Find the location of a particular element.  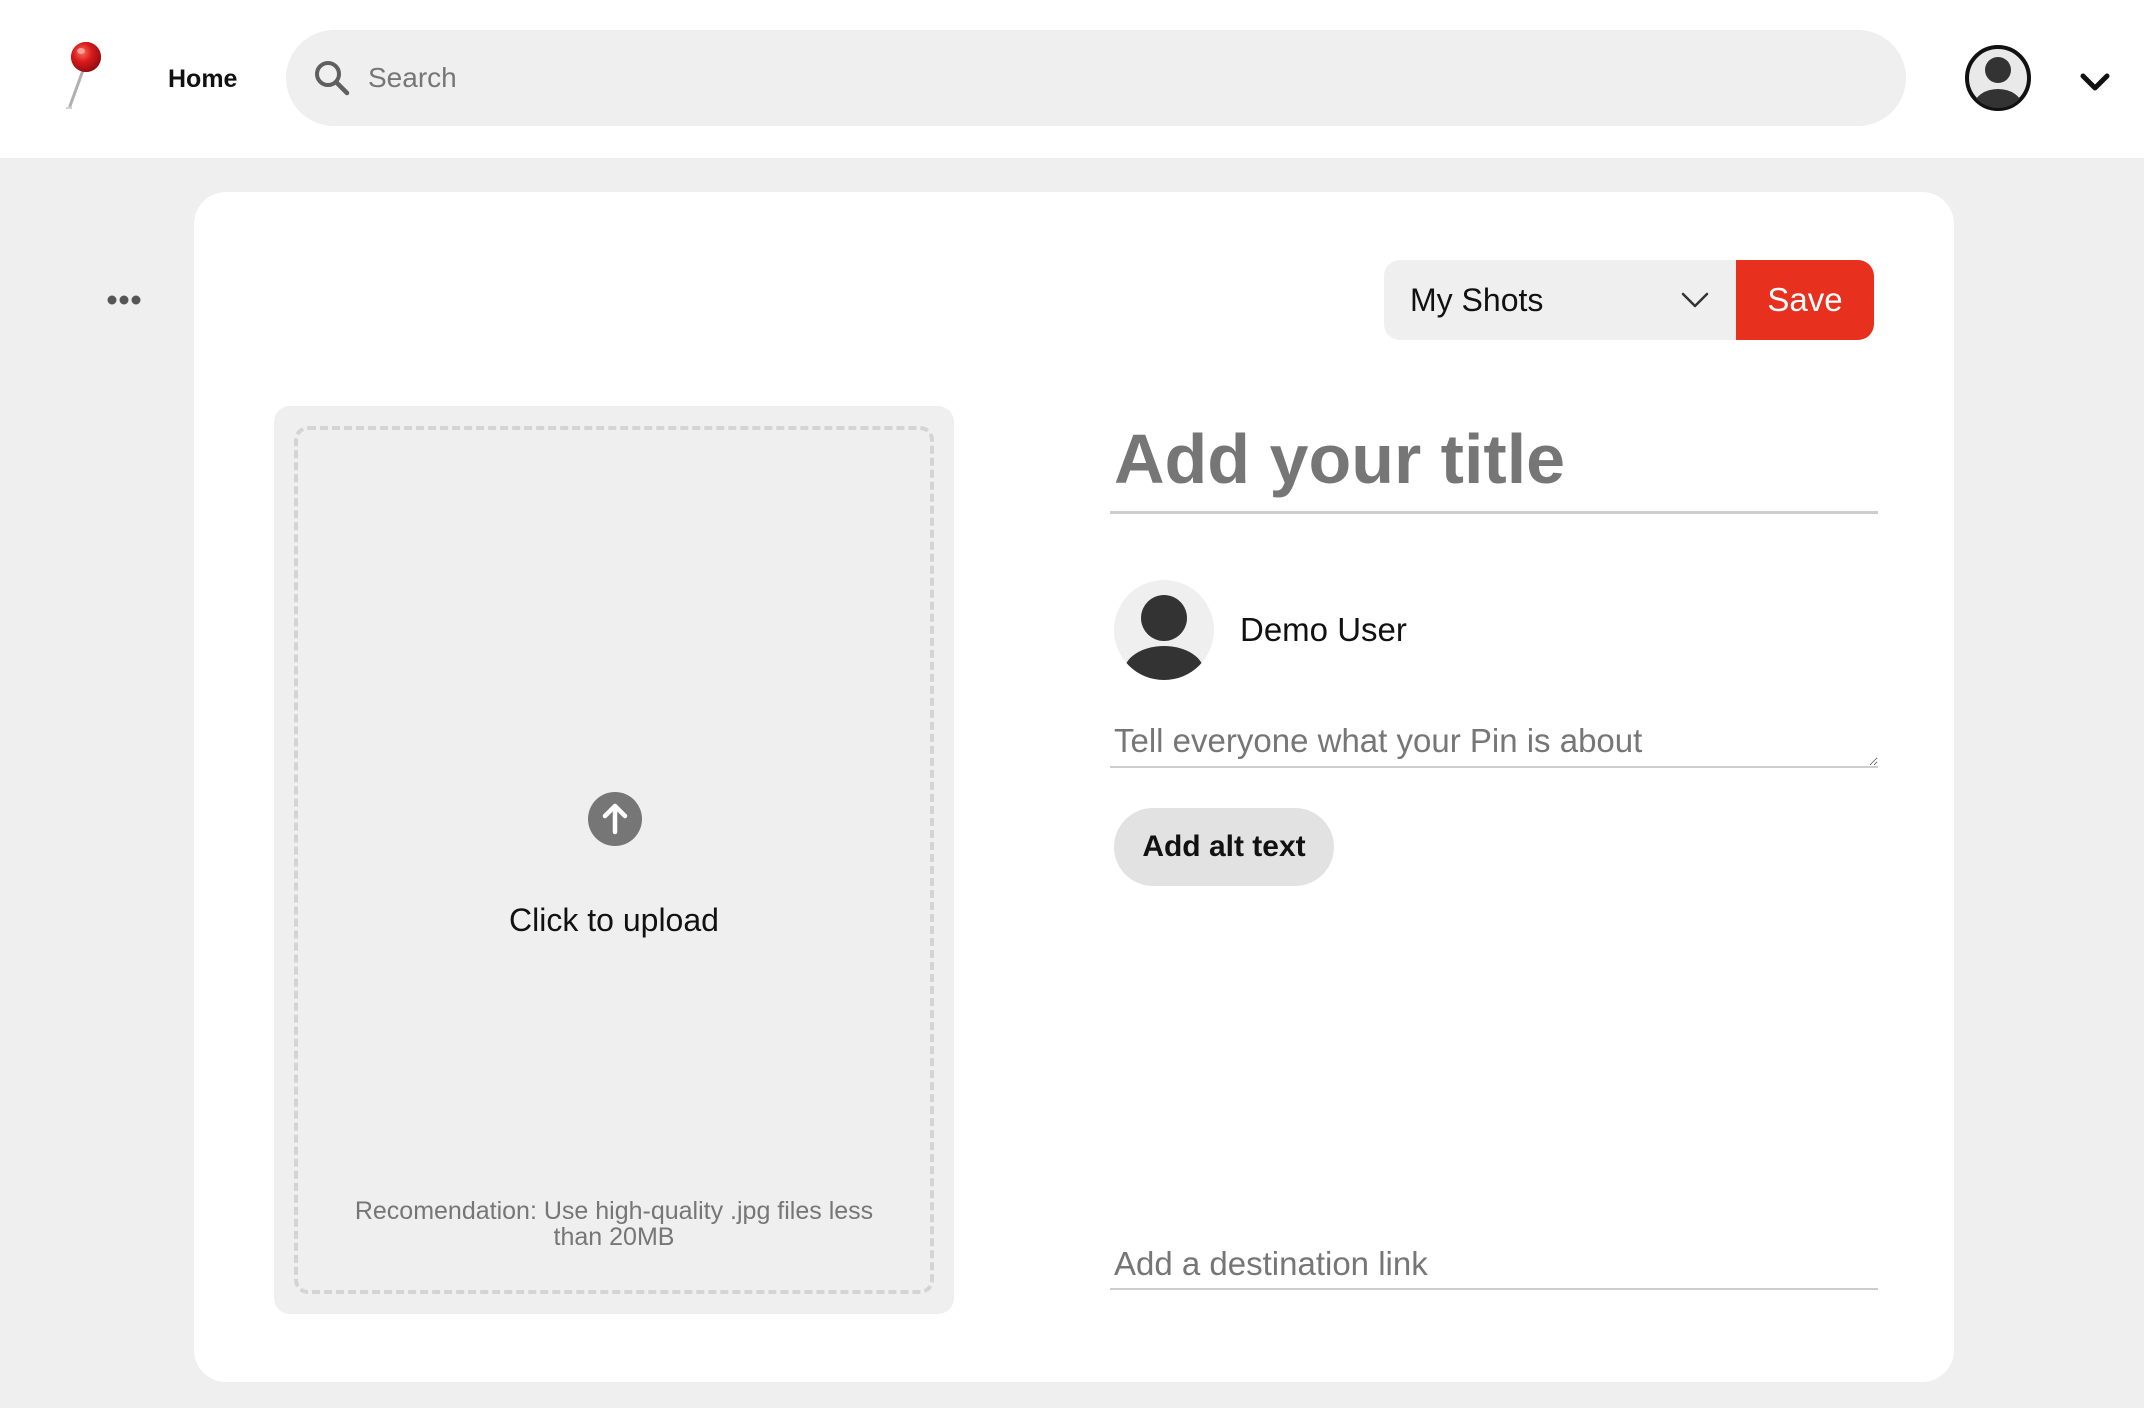

user-name: Demo User is located at coordinates (1323, 629).